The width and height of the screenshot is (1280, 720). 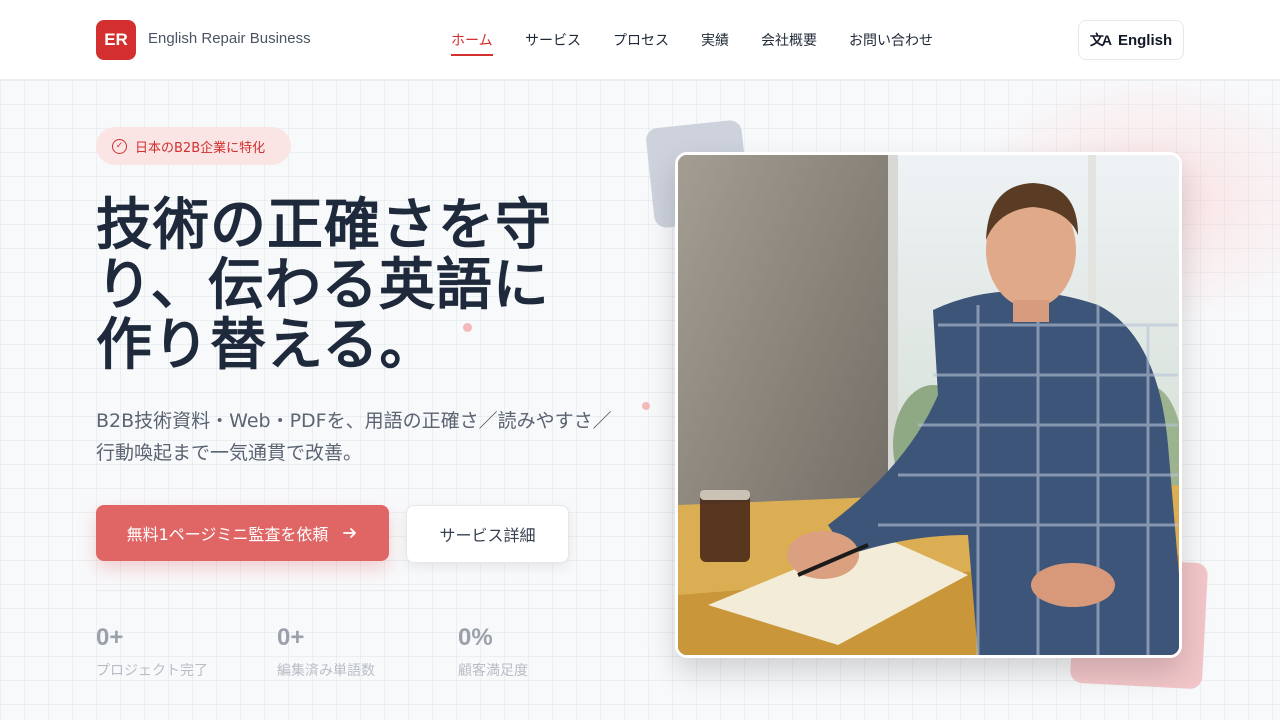 I want to click on nav-item-contact: お問い合わせ, so click(x=891, y=42).